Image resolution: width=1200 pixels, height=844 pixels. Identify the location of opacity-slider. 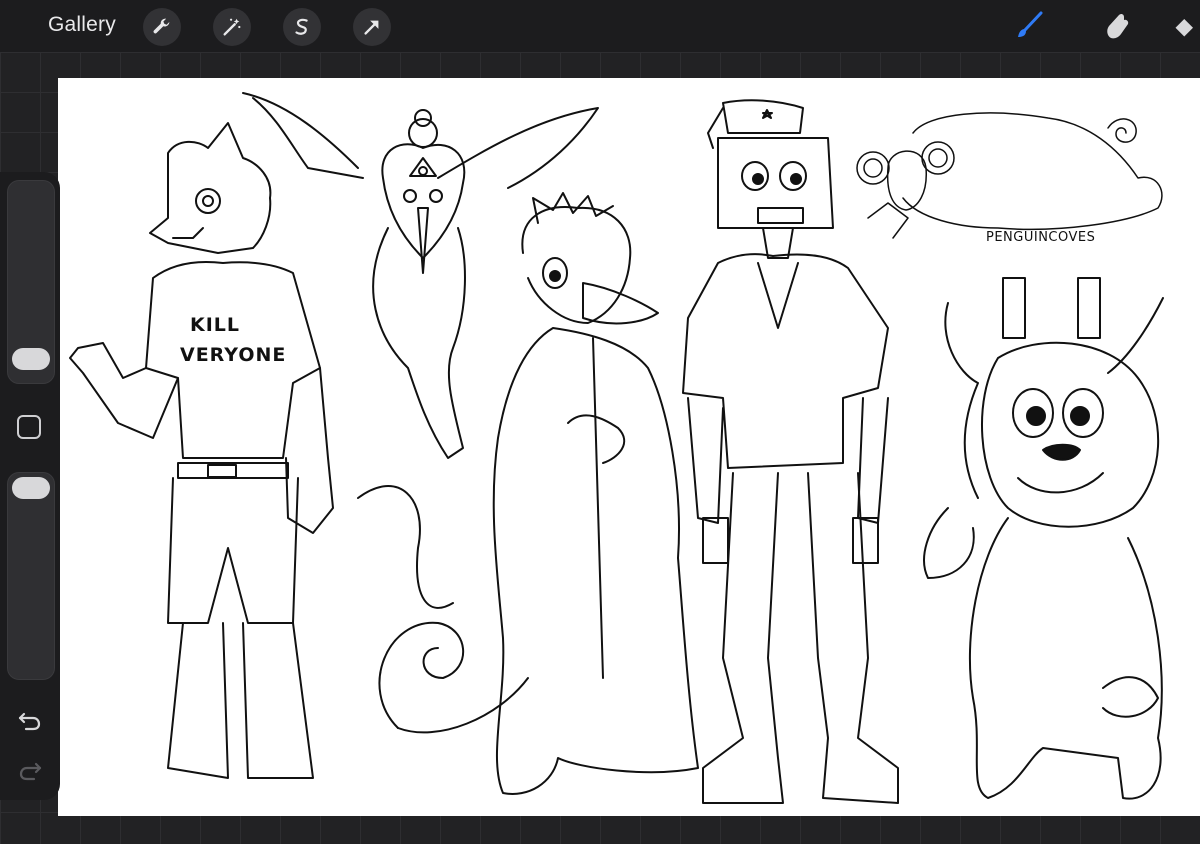
(31, 576).